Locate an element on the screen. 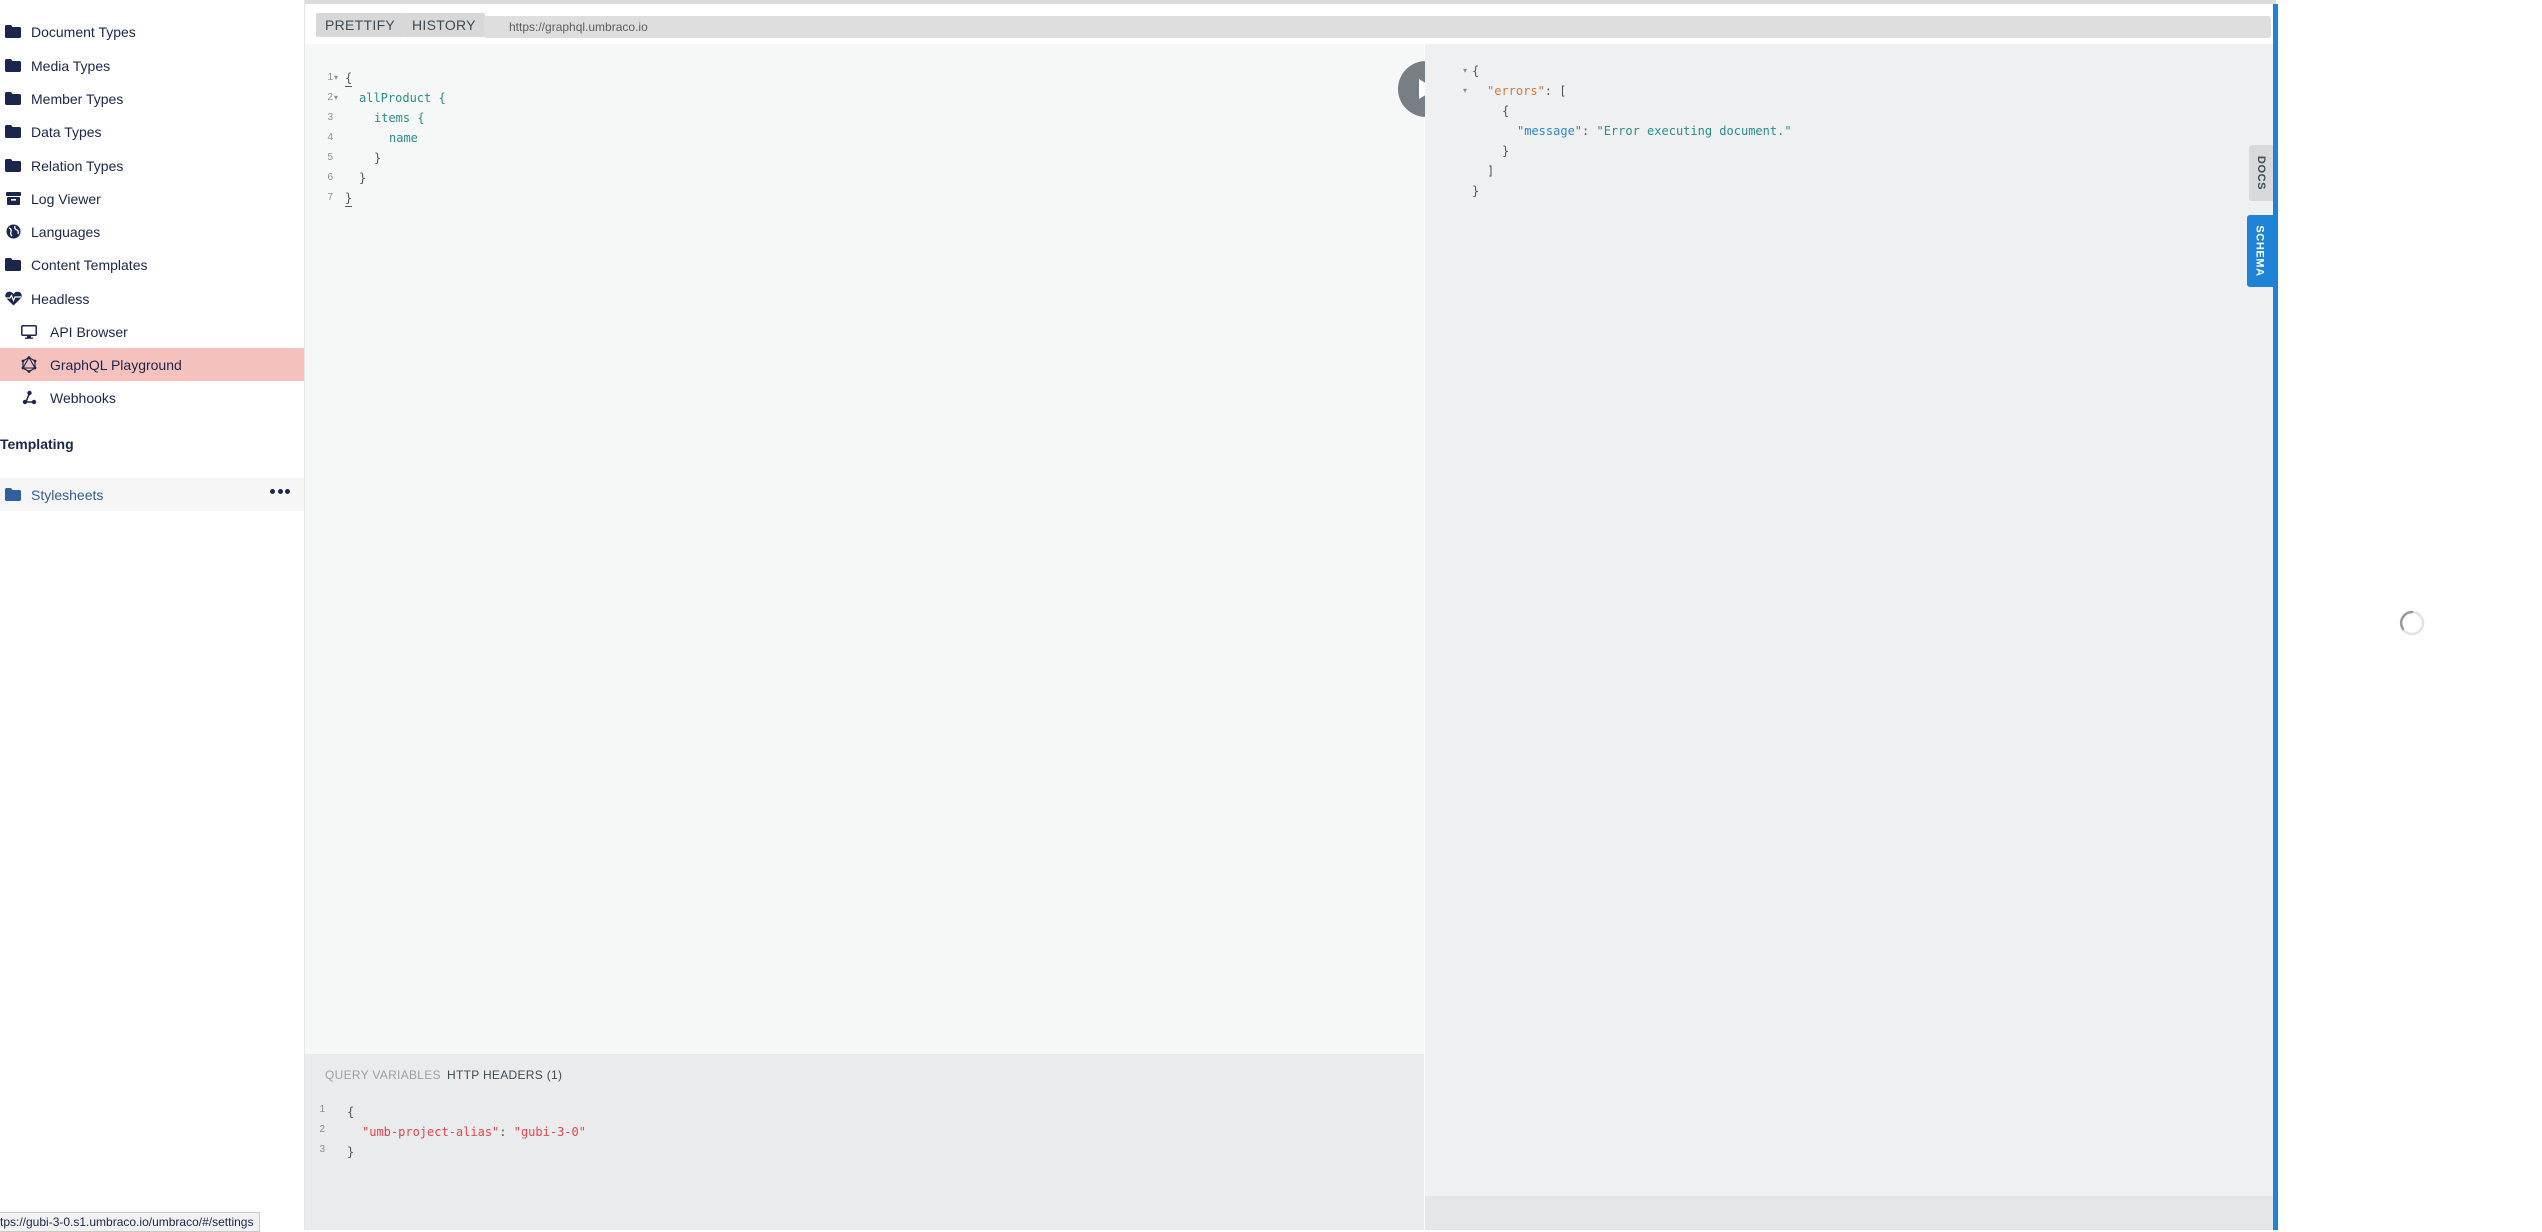 Image resolution: width=2542 pixels, height=1232 pixels. schema-drawer-edge is located at coordinates (2275, 617).